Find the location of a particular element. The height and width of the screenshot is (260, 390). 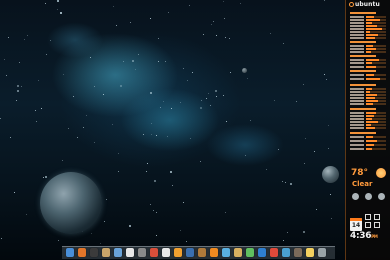

video-icon is located at coordinates (190, 252).